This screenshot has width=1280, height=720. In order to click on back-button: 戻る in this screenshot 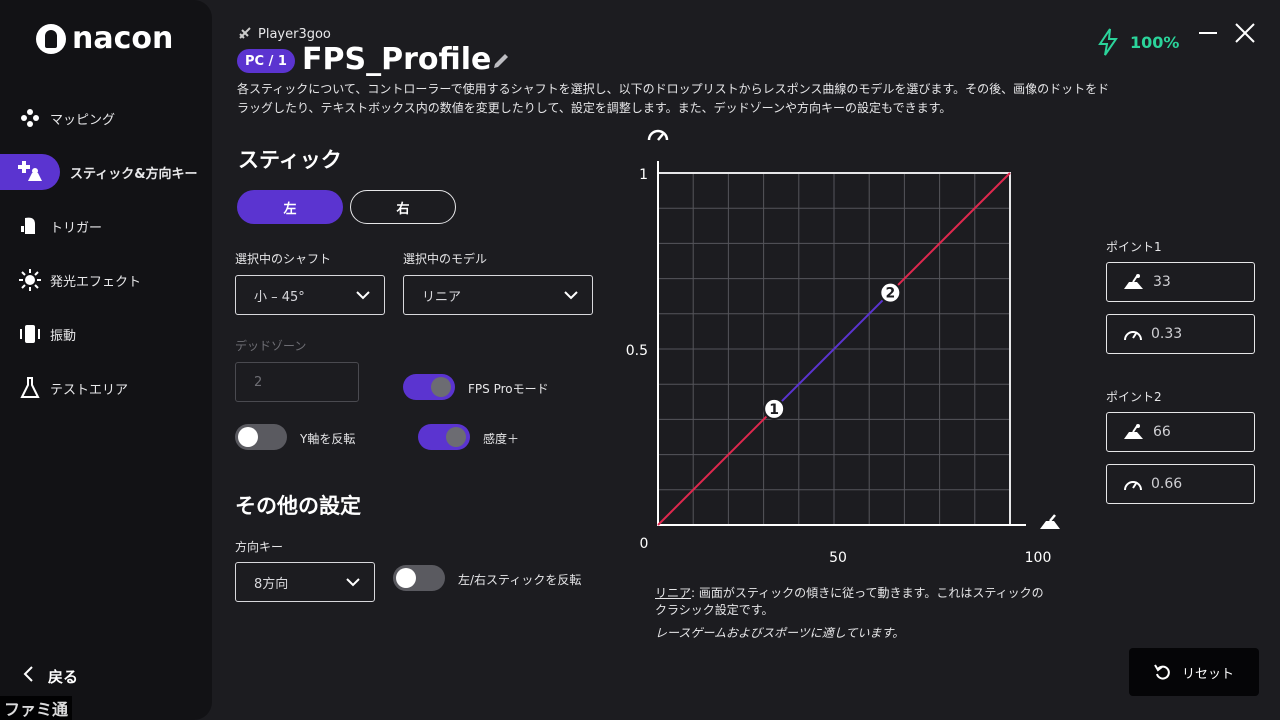, I will do `click(50, 676)`.